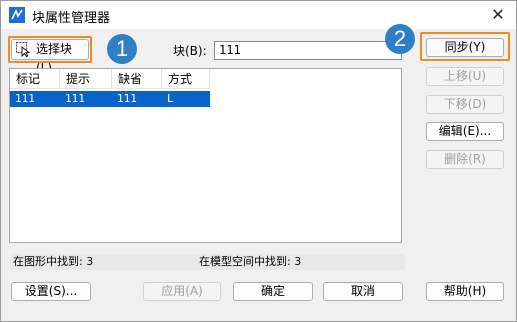  I want to click on window-title: 块属性管理器, so click(71, 18).